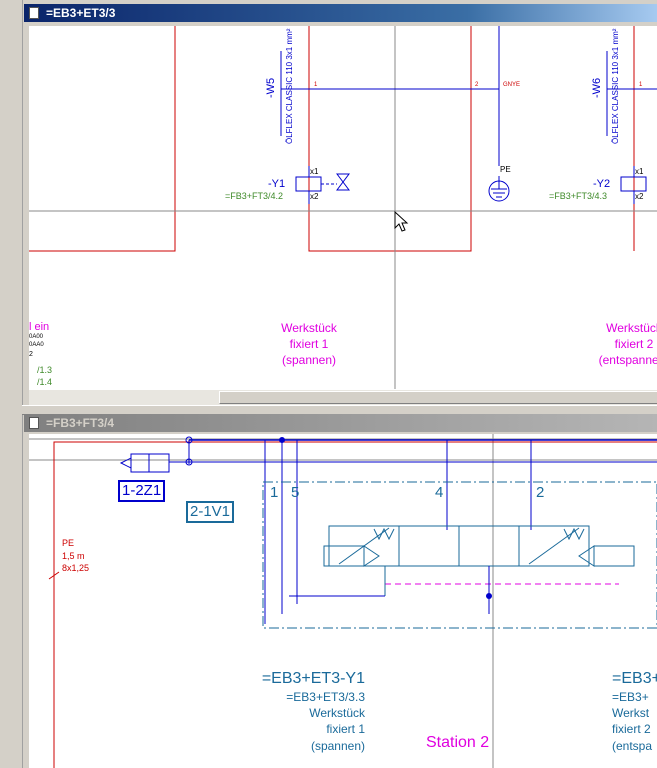 The height and width of the screenshot is (768, 657). Describe the element at coordinates (602, 184) in the screenshot. I see `y2-tag: -Y2` at that location.